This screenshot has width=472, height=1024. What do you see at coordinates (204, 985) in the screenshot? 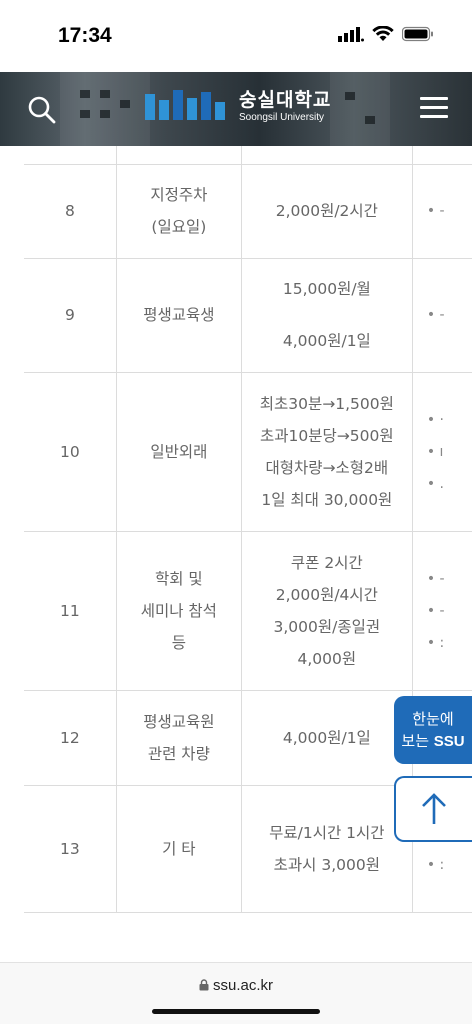
I see `lock-icon` at bounding box center [204, 985].